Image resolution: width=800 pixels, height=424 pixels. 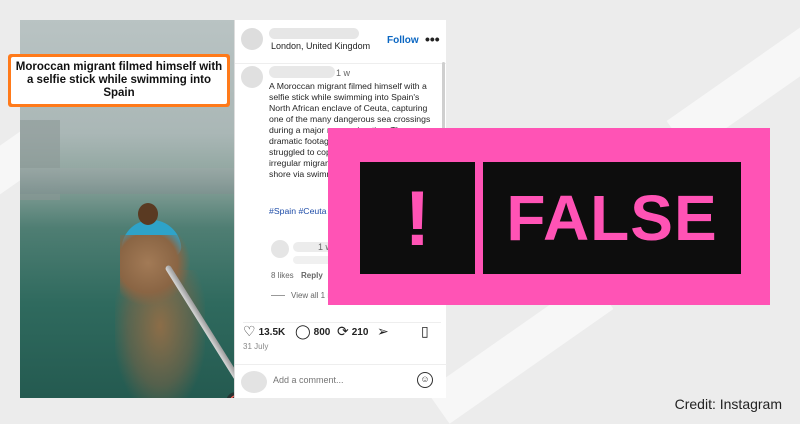 I want to click on video-shoreline, so click(x=127, y=181).